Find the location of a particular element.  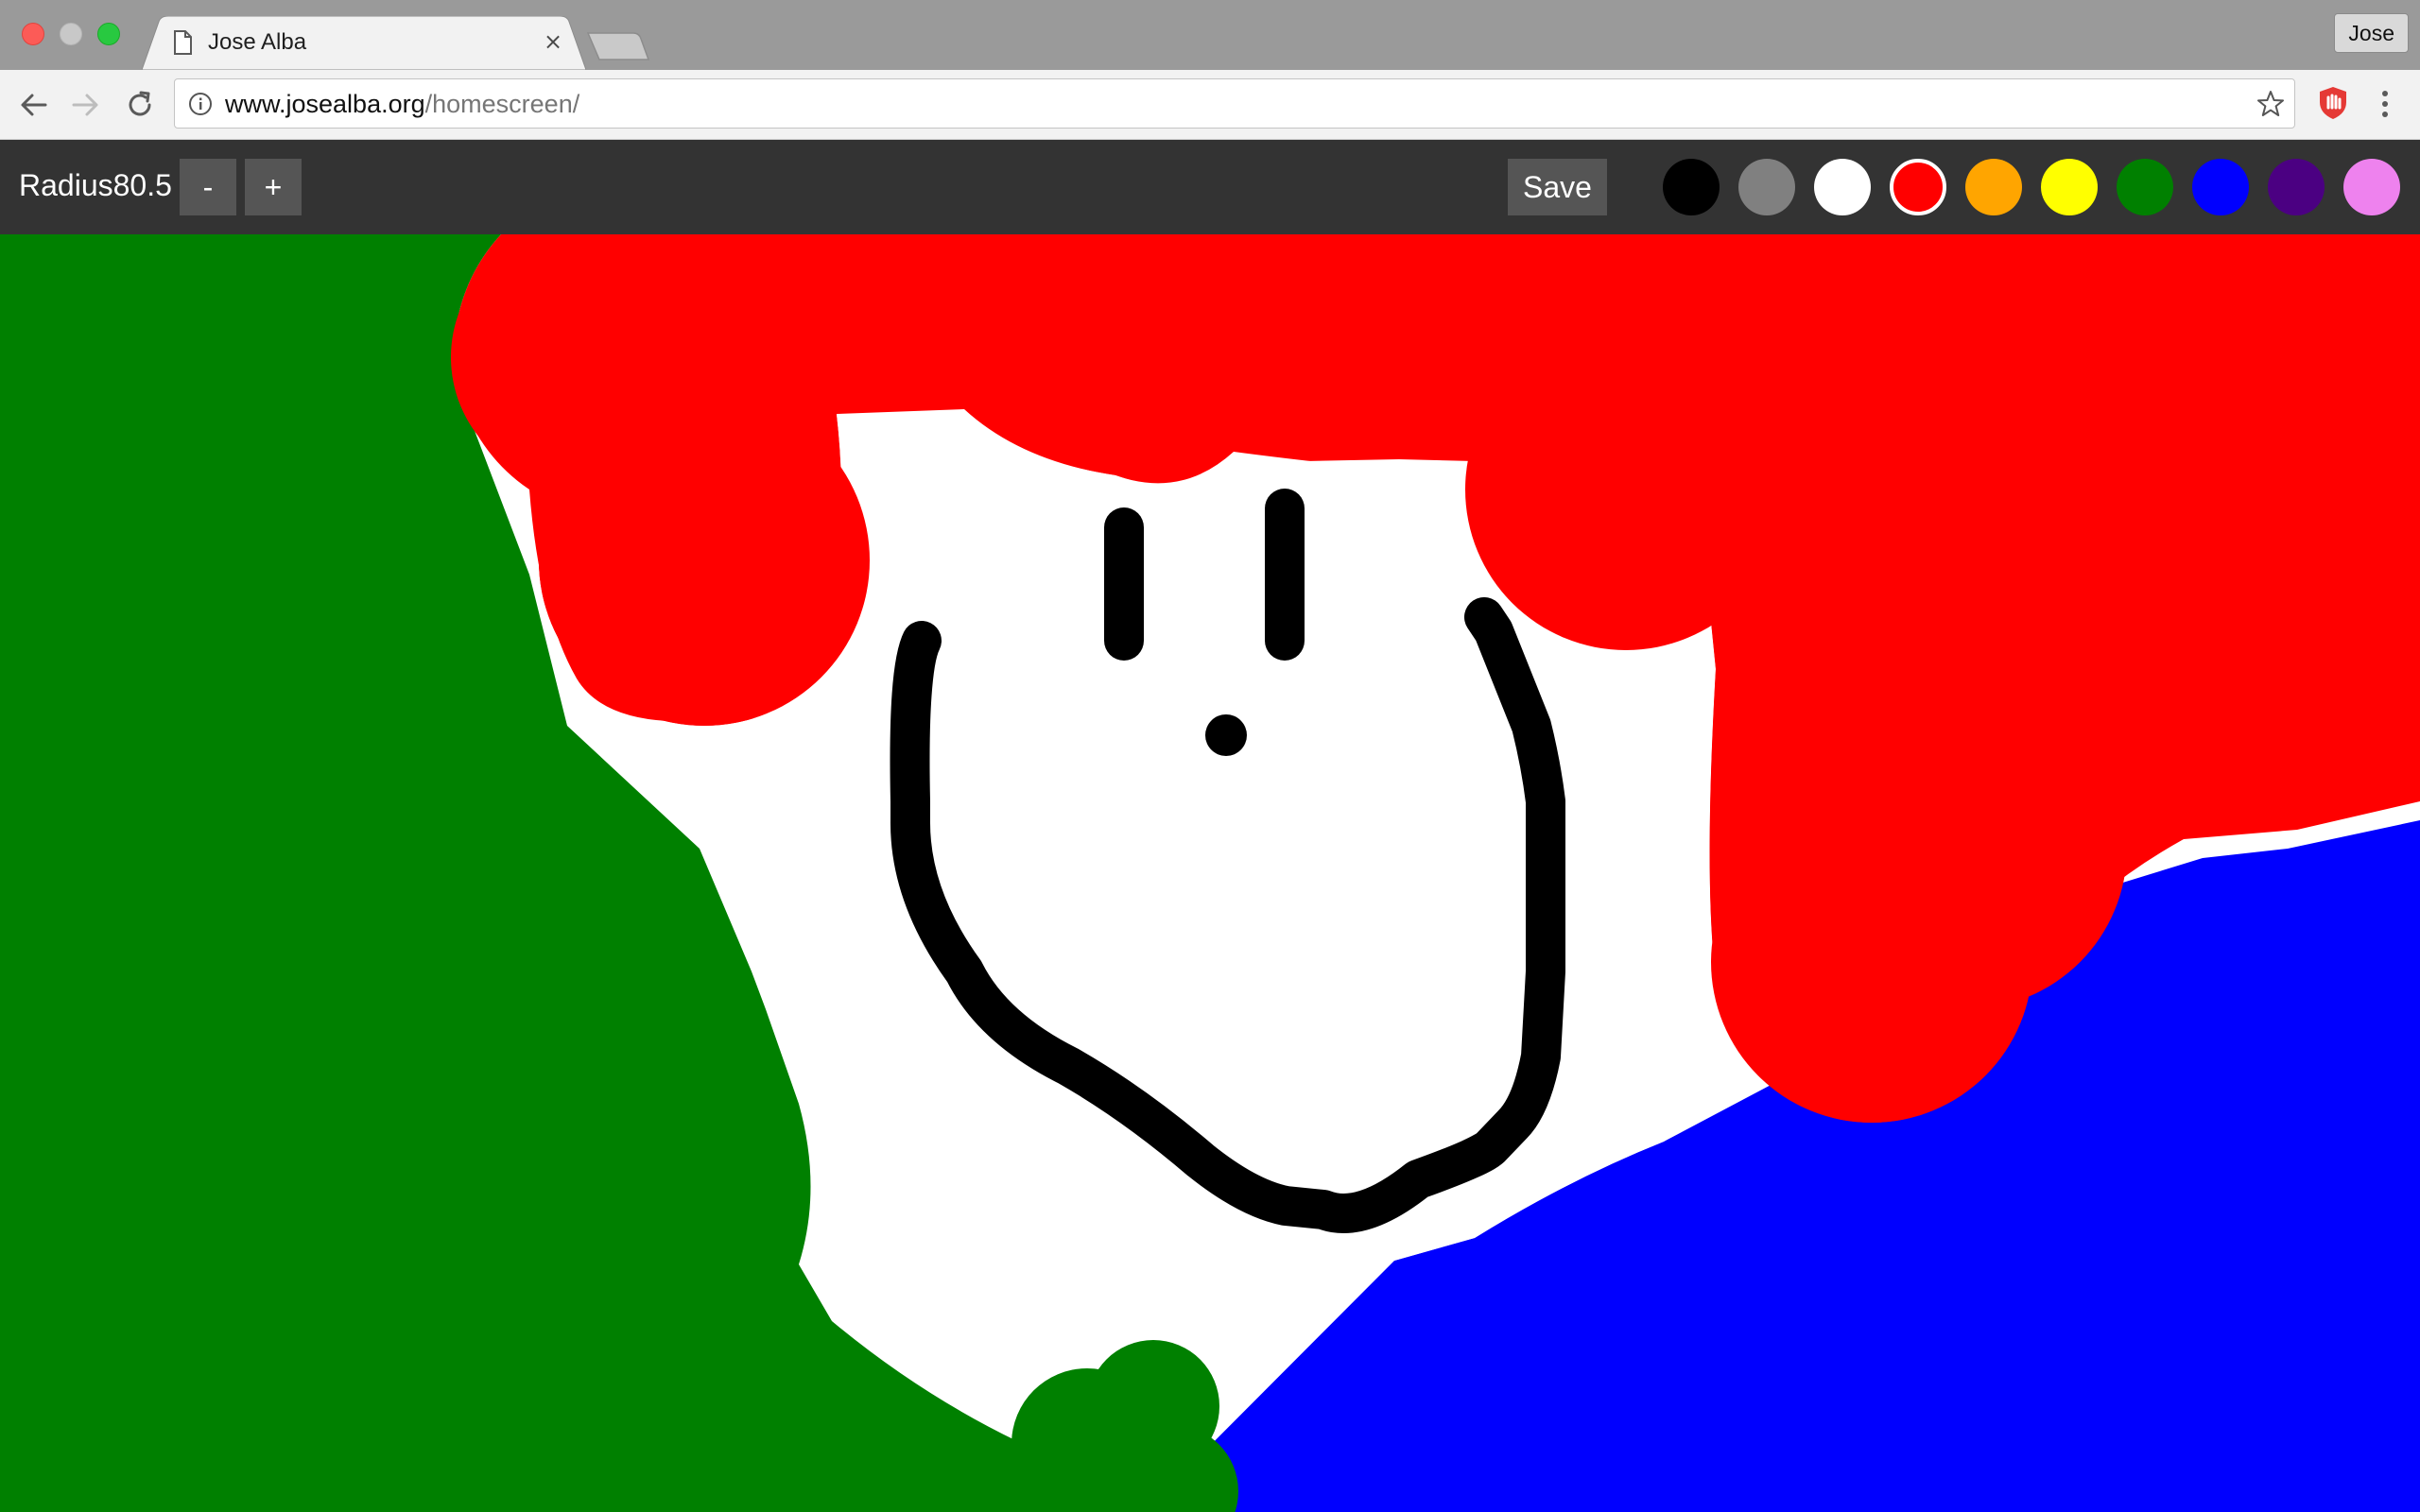

color-swatch-indigo is located at coordinates (2296, 187).